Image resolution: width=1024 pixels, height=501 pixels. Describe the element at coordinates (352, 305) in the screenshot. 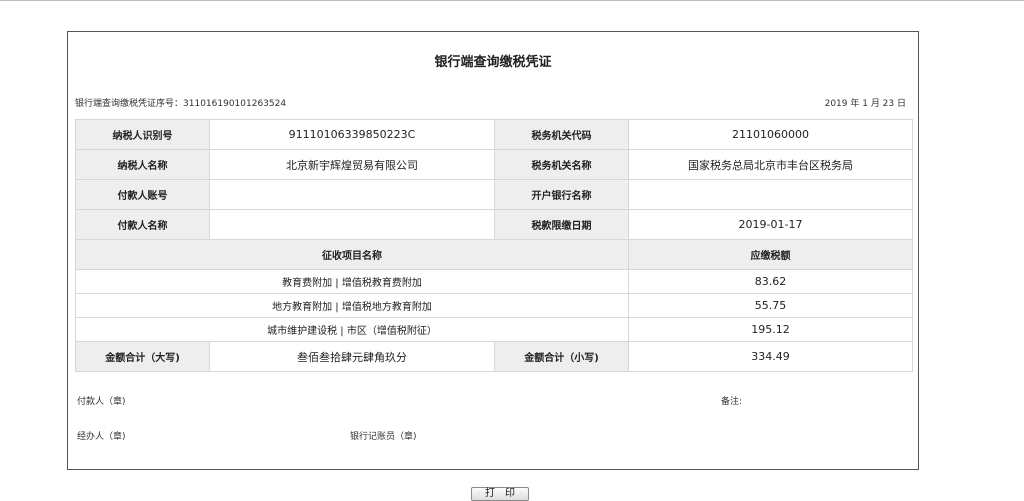

I see `item-name: 地方教育附加 | 增值税地方教育附加` at that location.